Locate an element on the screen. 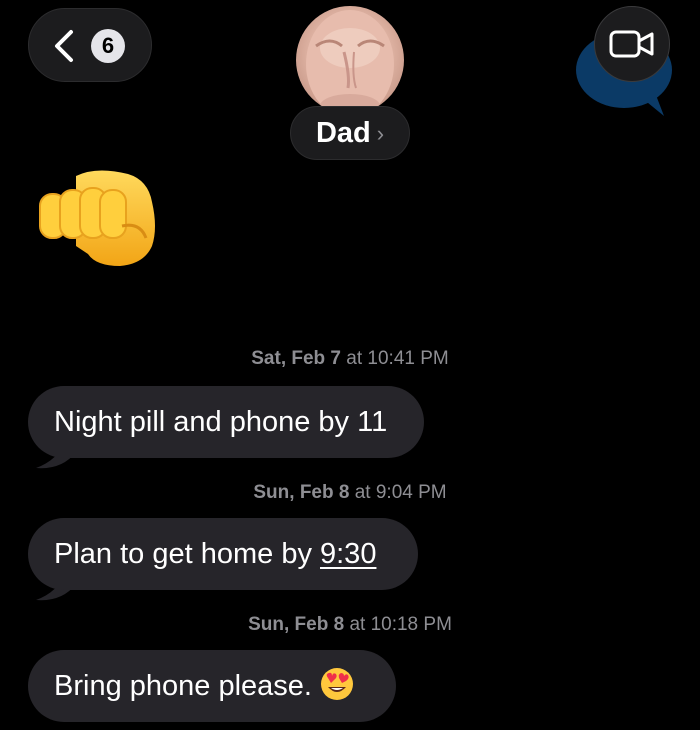 The width and height of the screenshot is (700, 730). message-timestamp: Sun, Feb 8 at 9:04 PM is located at coordinates (350, 492).